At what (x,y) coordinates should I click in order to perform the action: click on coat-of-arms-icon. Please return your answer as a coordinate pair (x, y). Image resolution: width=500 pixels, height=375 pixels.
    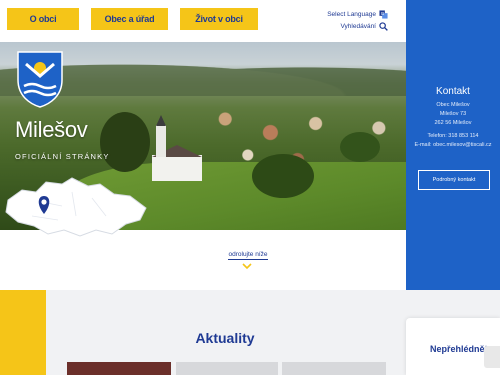
    Looking at the image, I should click on (40, 79).